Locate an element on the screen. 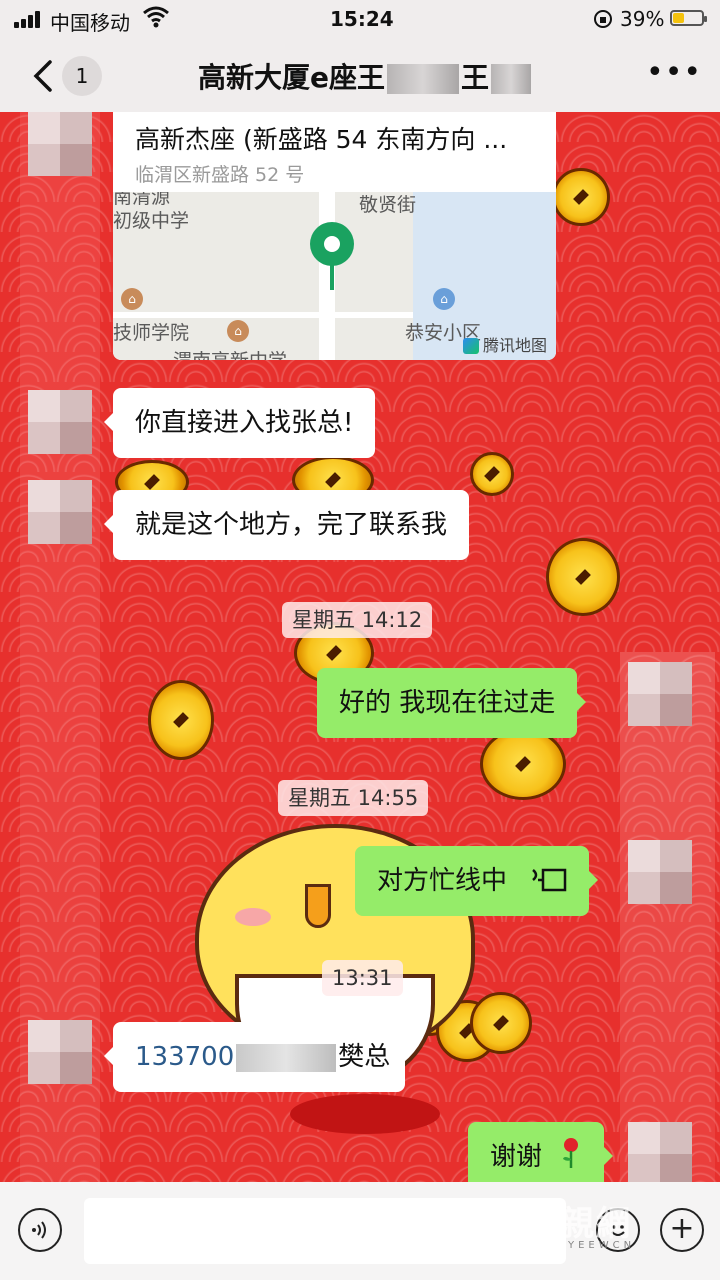 Image resolution: width=720 pixels, height=1280 pixels. more-options-button: ••• is located at coordinates (673, 74).